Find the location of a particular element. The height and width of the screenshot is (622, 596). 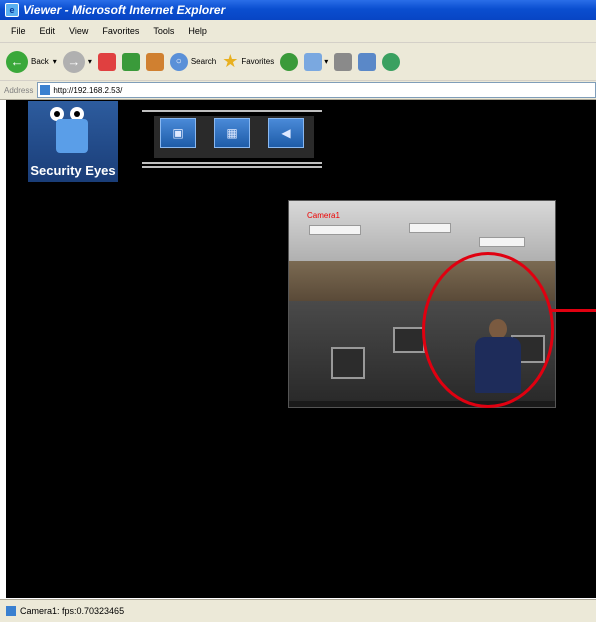

back-arrow-icon: ← is located at coordinates (17, 61).